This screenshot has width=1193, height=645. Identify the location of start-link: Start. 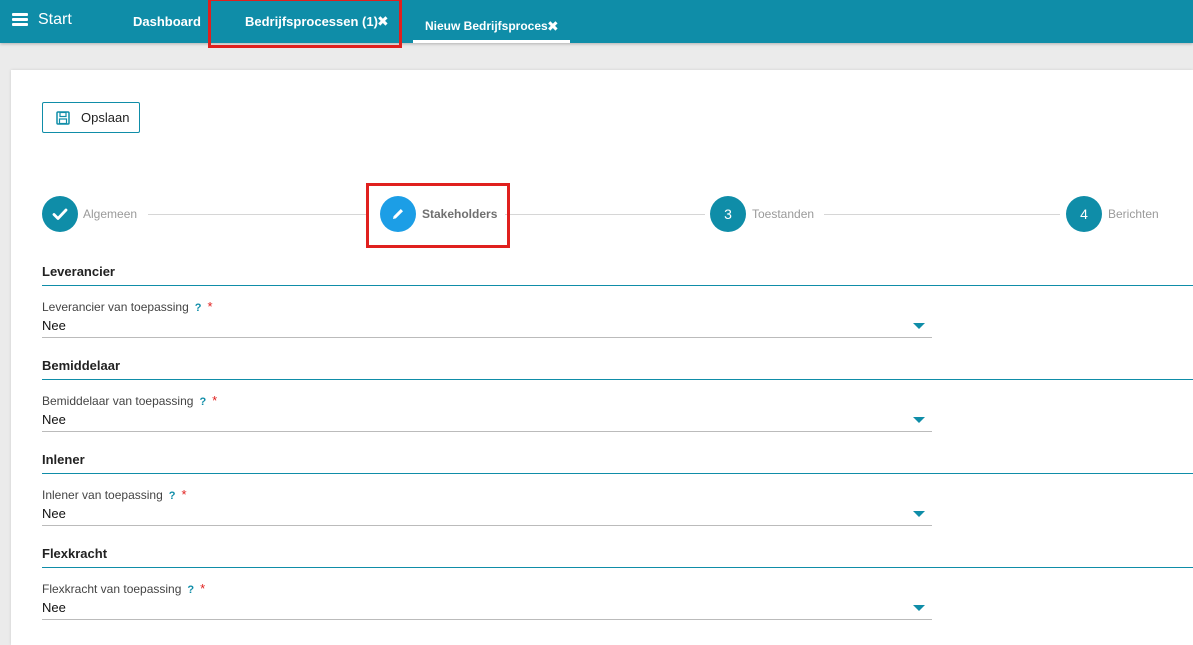
(55, 20).